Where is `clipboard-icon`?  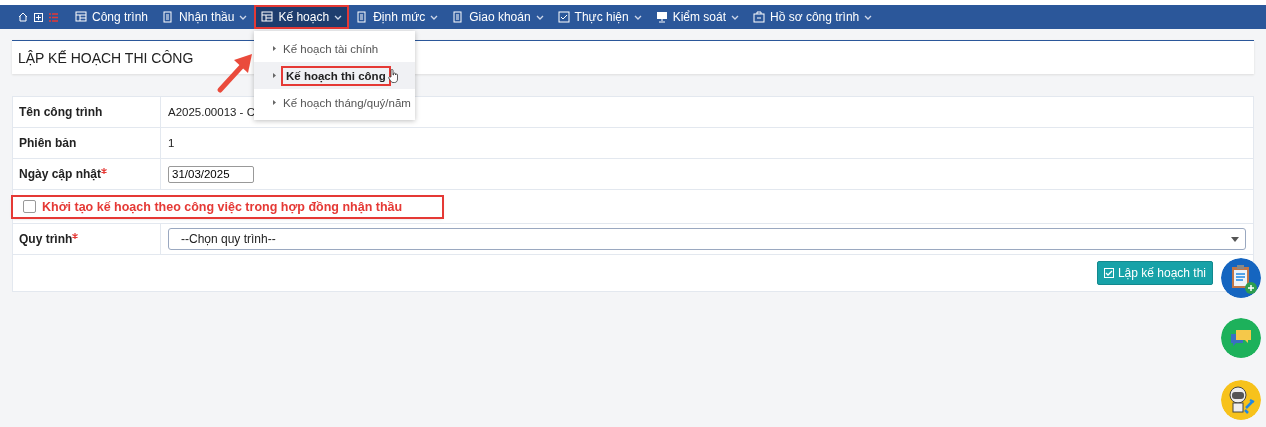 clipboard-icon is located at coordinates (1241, 278).